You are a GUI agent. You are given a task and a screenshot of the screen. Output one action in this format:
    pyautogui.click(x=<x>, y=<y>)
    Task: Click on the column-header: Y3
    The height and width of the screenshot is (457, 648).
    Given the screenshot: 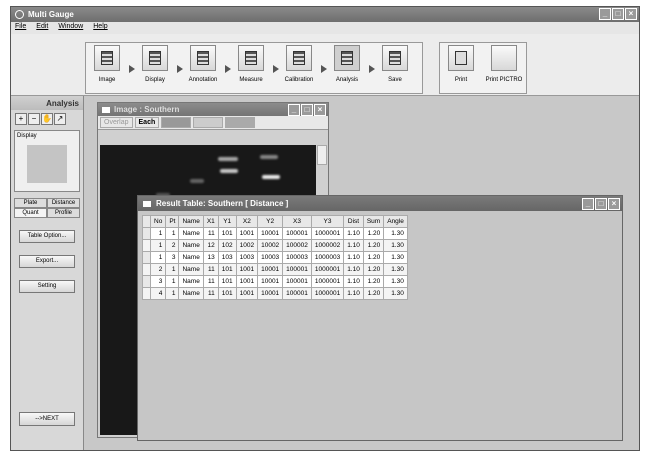 What is the action you would take?
    pyautogui.click(x=327, y=221)
    